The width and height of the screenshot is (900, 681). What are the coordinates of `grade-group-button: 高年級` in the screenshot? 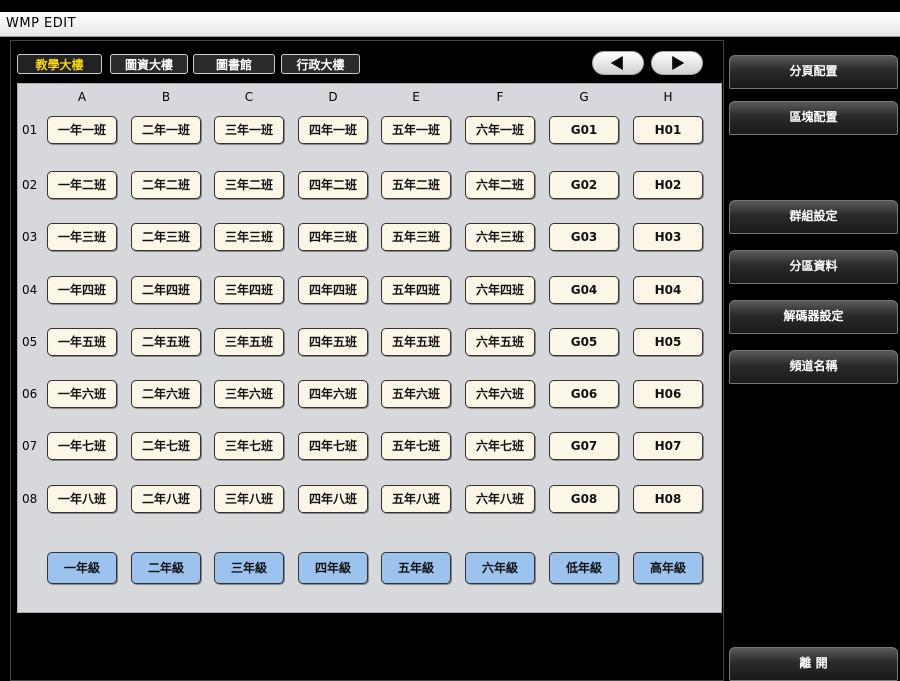 It's located at (668, 568).